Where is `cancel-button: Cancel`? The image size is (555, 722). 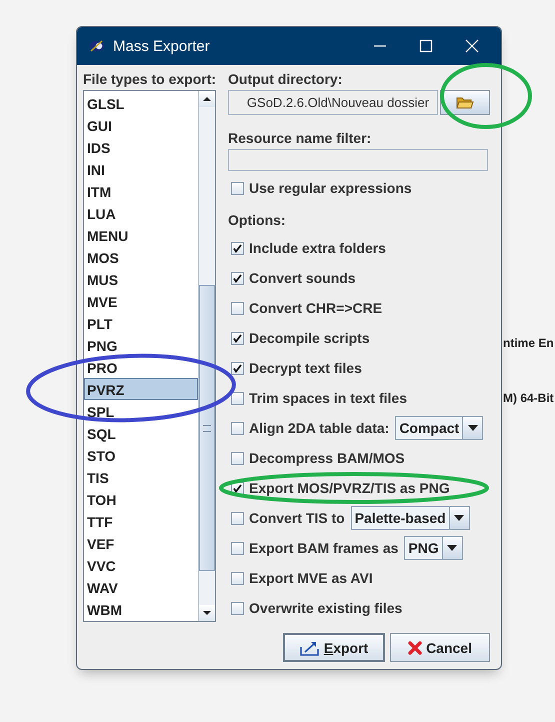 cancel-button: Cancel is located at coordinates (440, 647).